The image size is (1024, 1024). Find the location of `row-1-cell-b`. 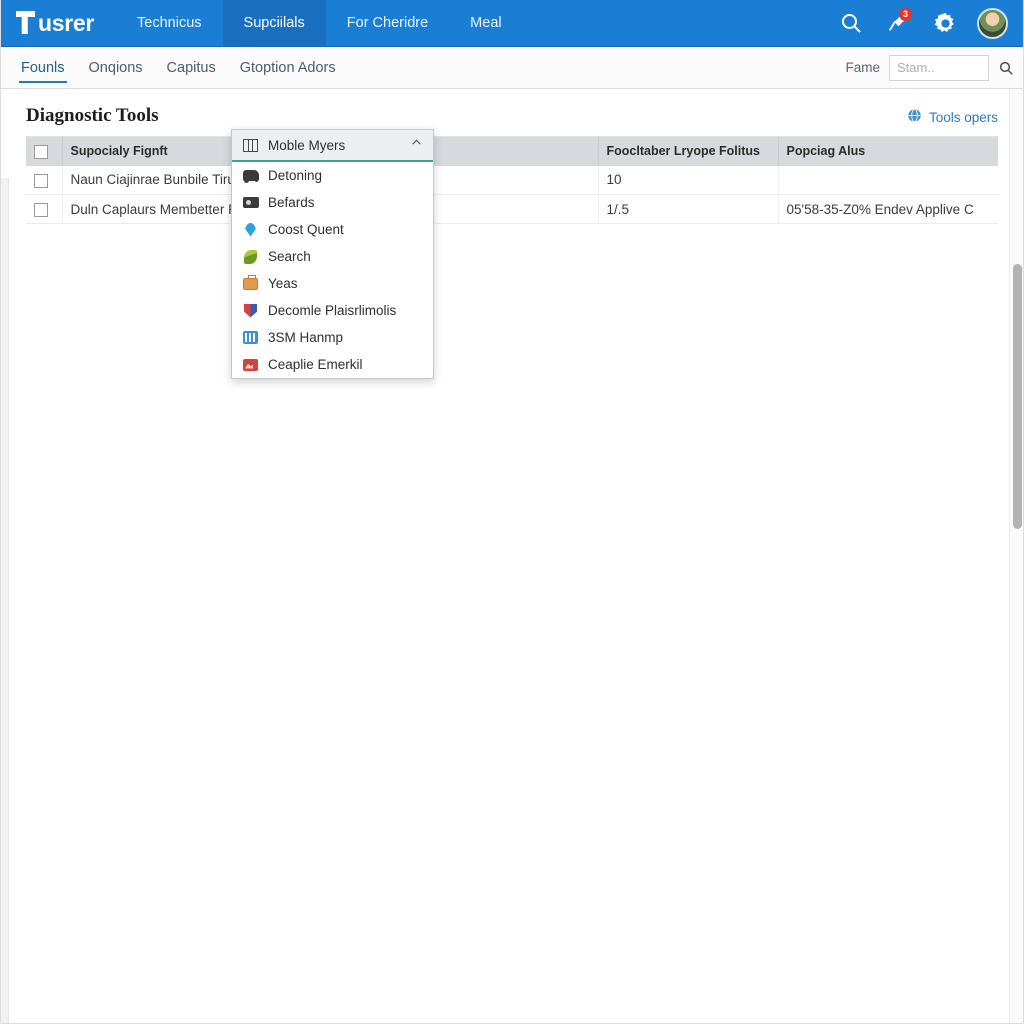

row-1-cell-b is located at coordinates (510, 209).